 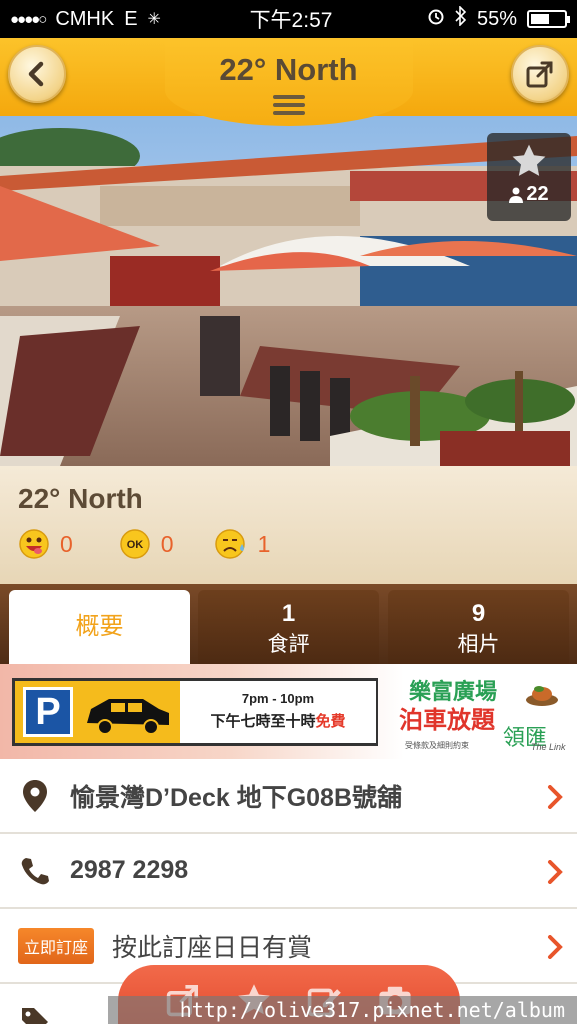 I want to click on ad-terms: 受條款及細則約束, so click(x=437, y=745).